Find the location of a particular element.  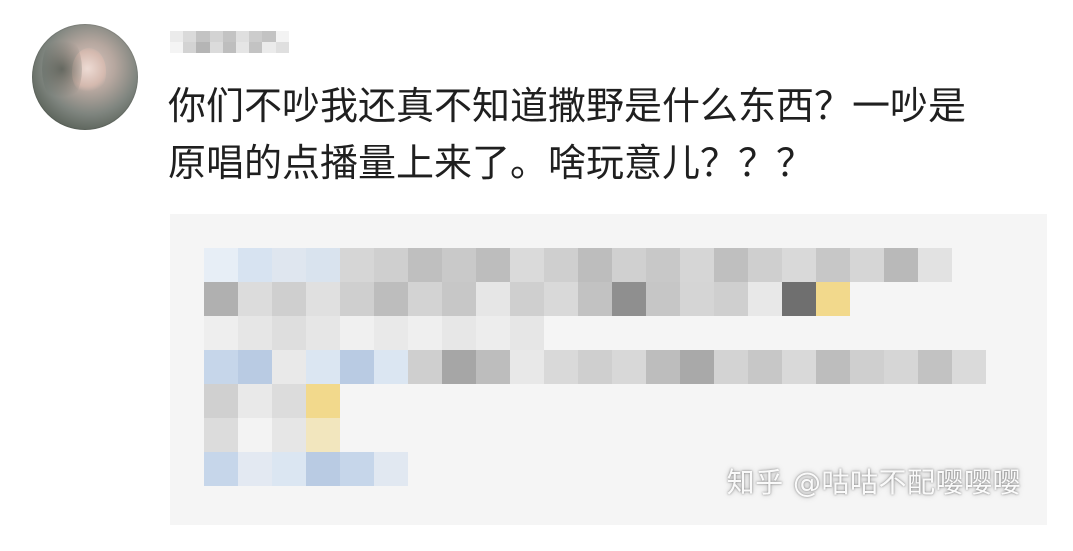

username-redacted-mosaic is located at coordinates (236, 42).